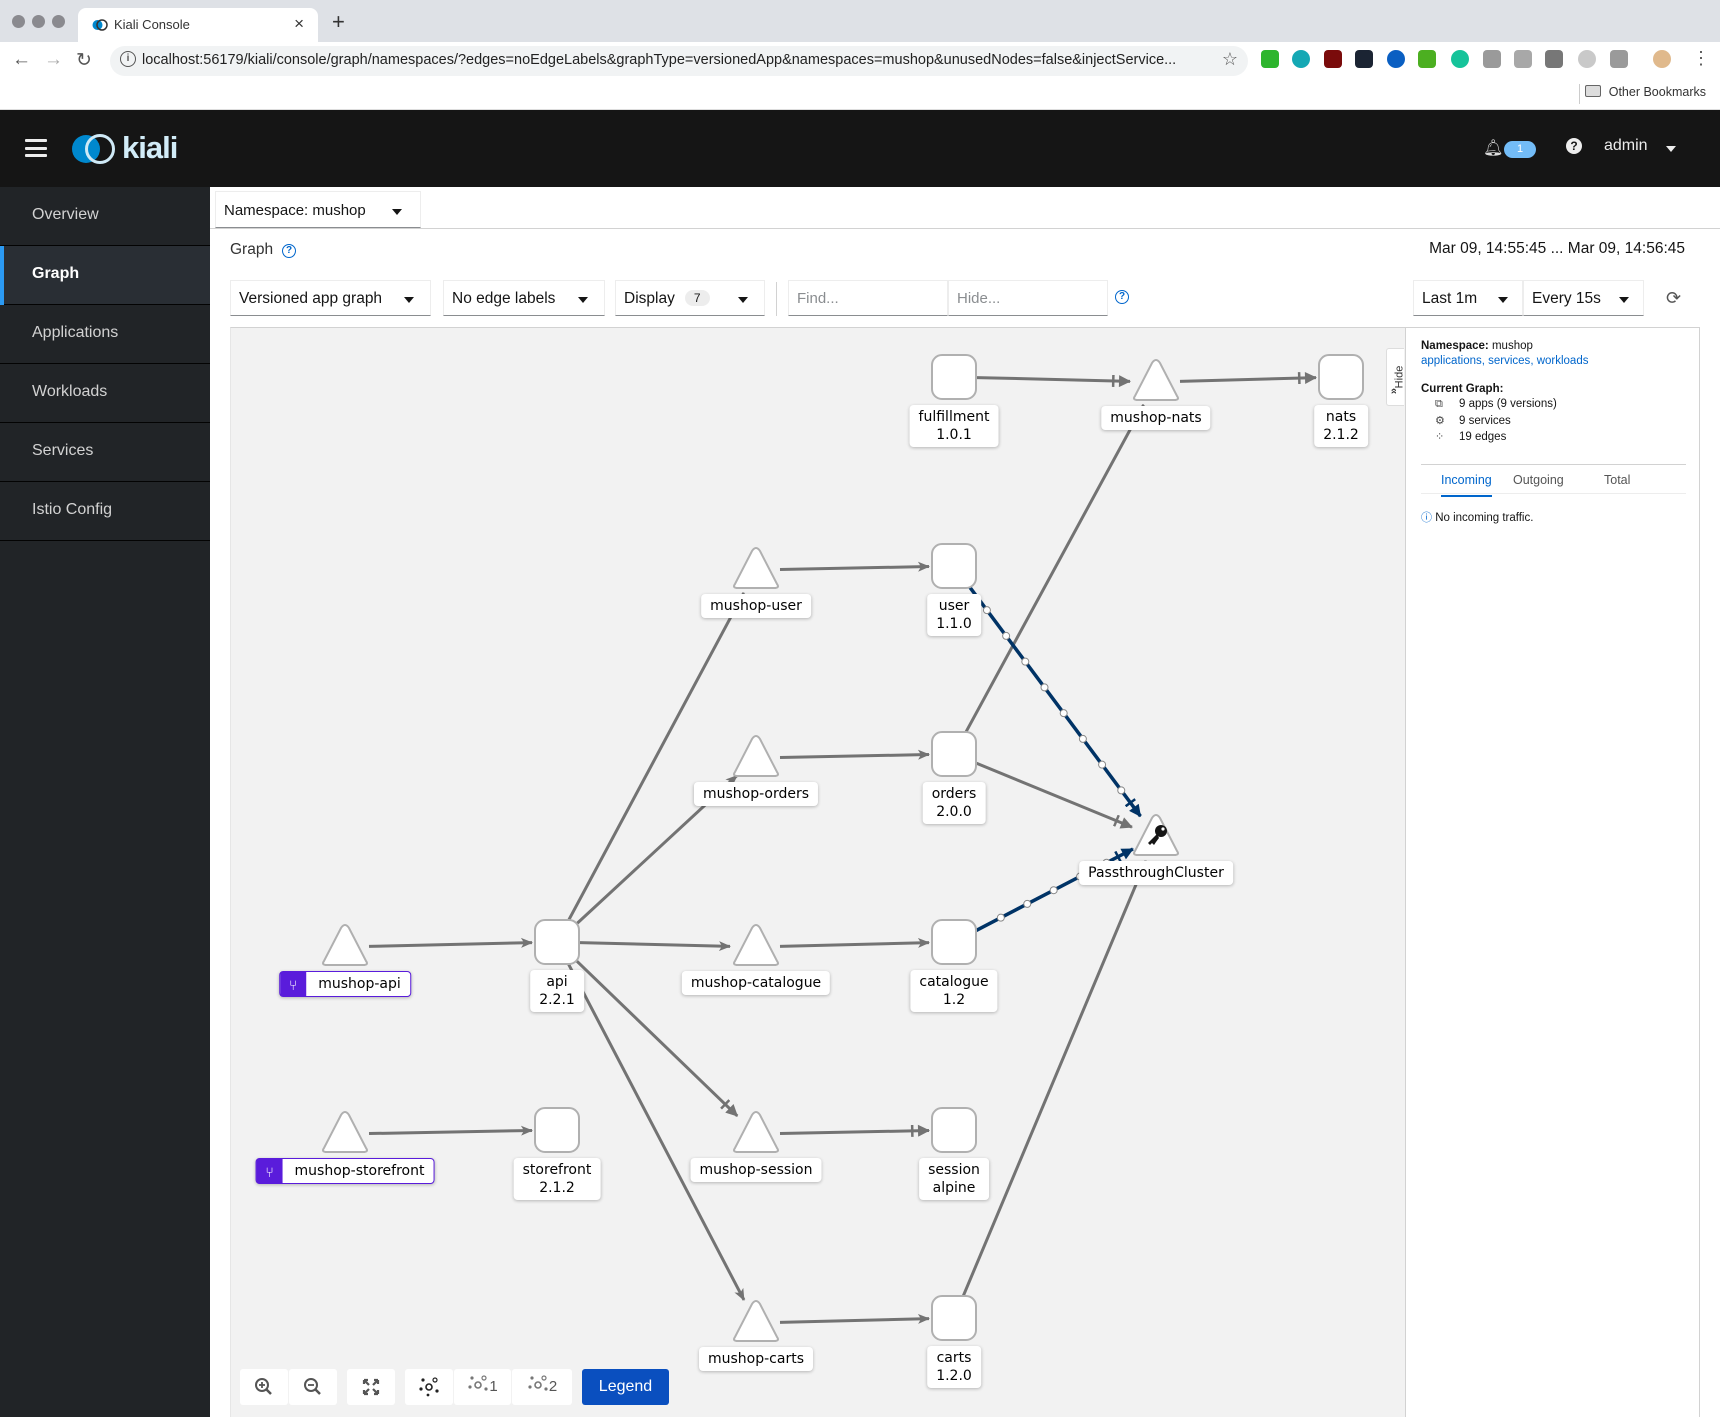 This screenshot has width=1720, height=1418. I want to click on forward-icon: →, so click(53, 60).